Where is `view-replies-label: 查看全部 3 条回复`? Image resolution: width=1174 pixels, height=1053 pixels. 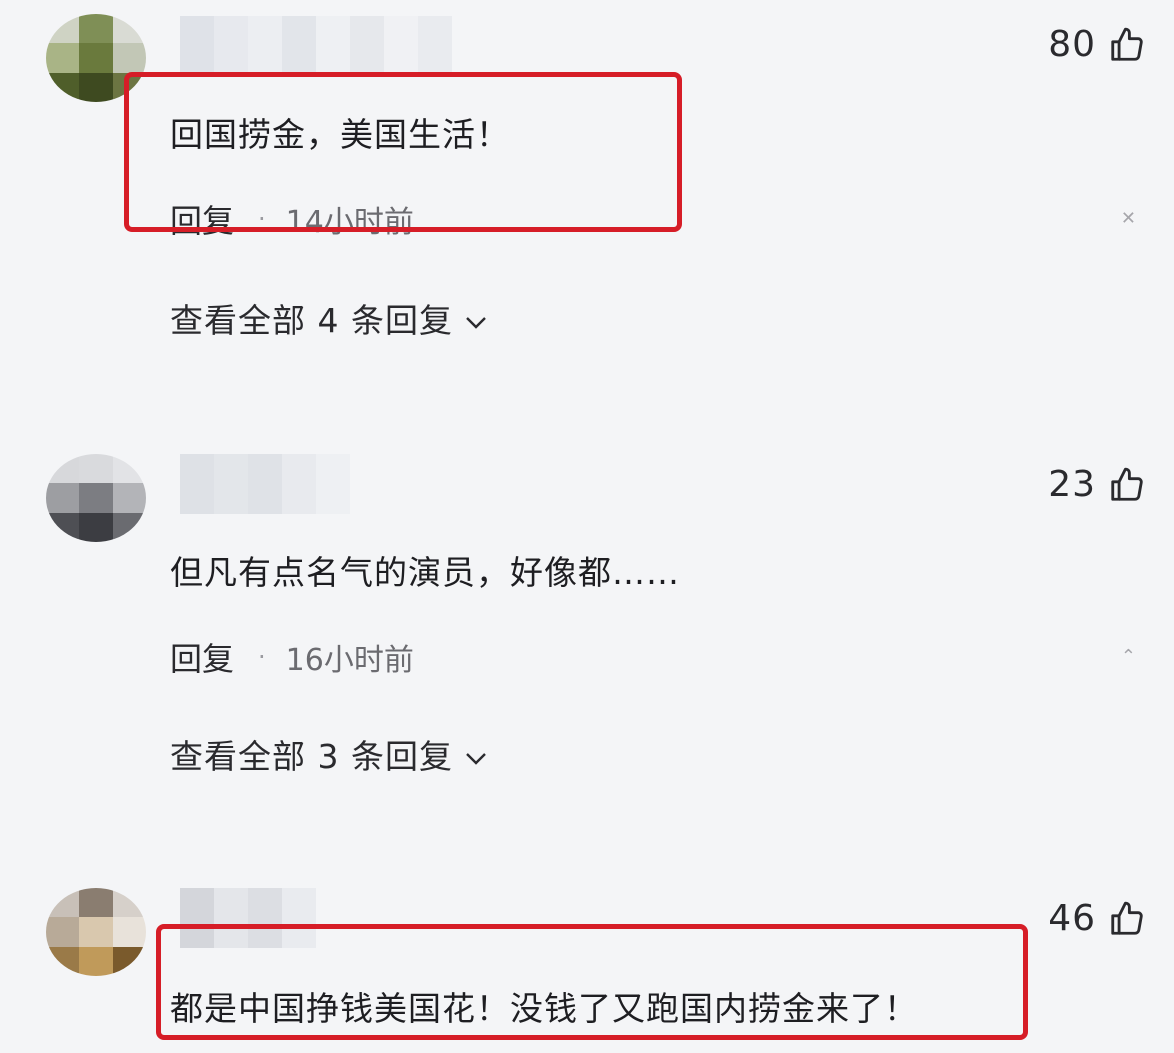 view-replies-label: 查看全部 3 条回复 is located at coordinates (311, 756).